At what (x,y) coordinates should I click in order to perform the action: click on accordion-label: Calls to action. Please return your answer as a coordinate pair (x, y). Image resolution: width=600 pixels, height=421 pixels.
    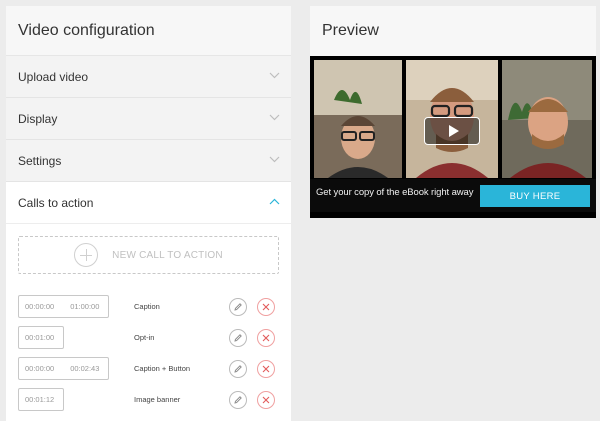
    Looking at the image, I should click on (56, 202).